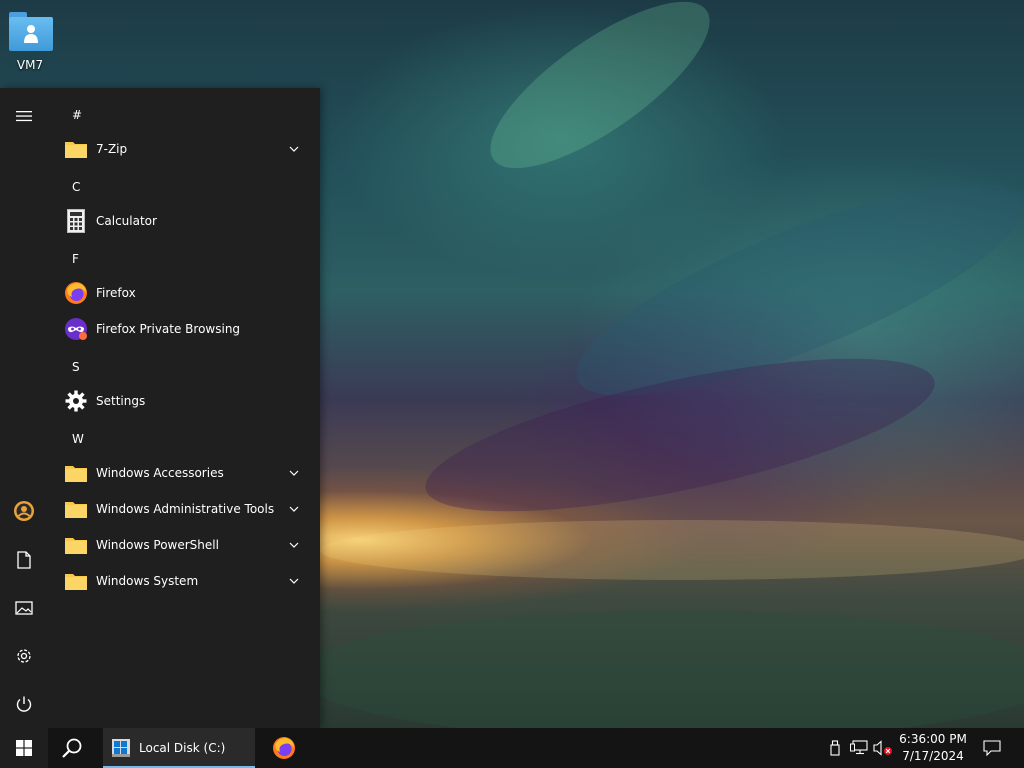  What do you see at coordinates (185, 401) in the screenshot?
I see `app-item-settings: Settings` at bounding box center [185, 401].